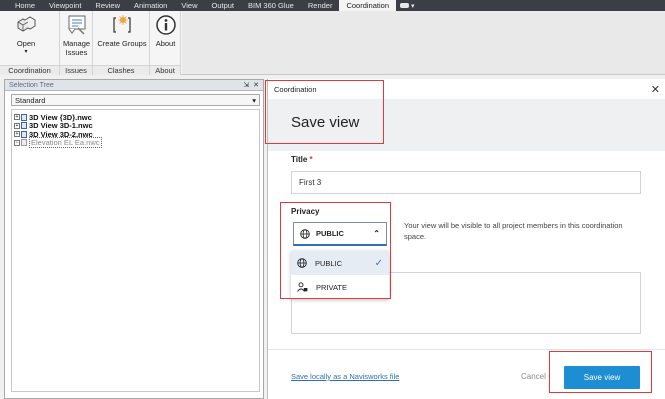 Image resolution: width=665 pixels, height=399 pixels. I want to click on create-groups-button: Create Groups, so click(122, 30).